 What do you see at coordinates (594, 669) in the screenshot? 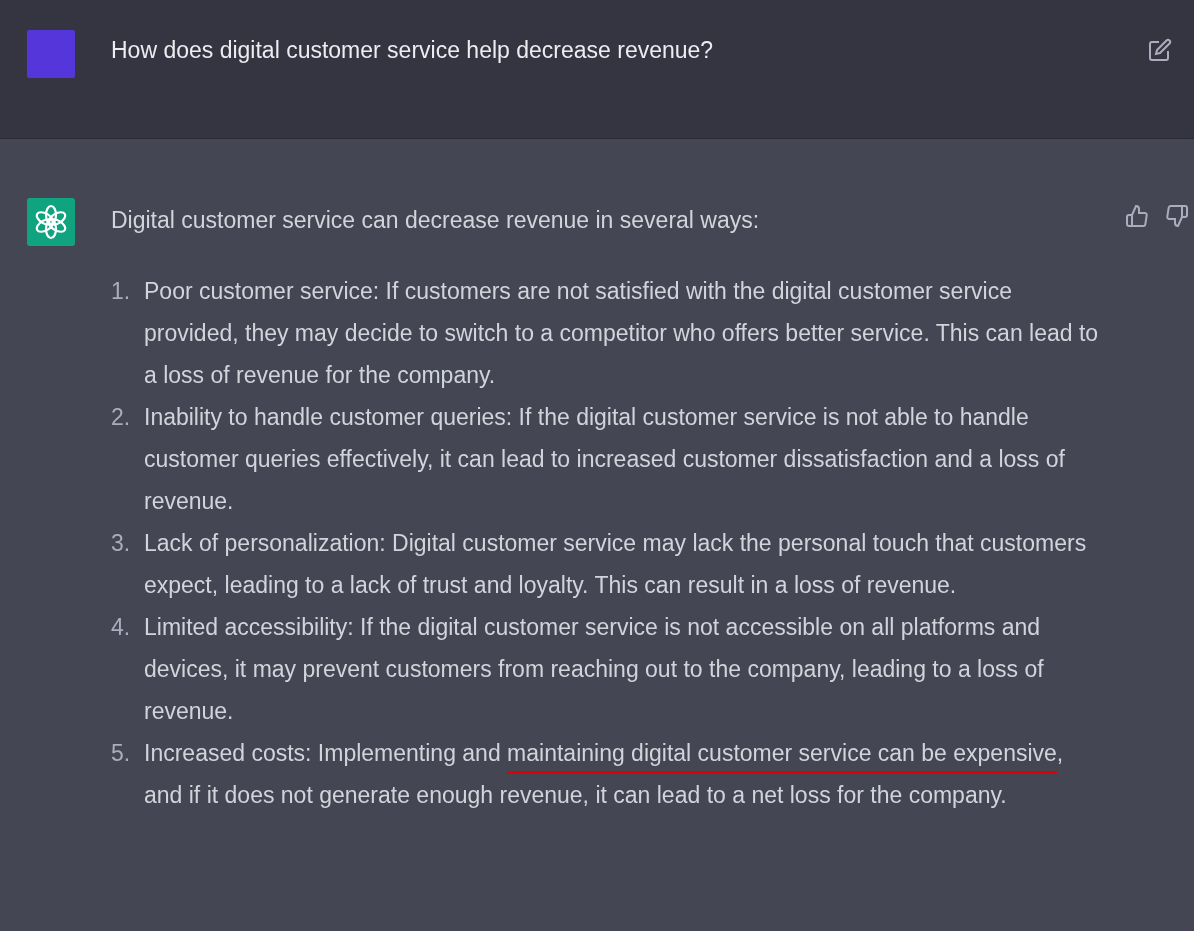
I see `list-item-text: Limited accessibility: If the digital customer service is not accessible on all platforms and devices, it may prevent customers from reaching out to the company, leading to a loss of revenue.` at bounding box center [594, 669].